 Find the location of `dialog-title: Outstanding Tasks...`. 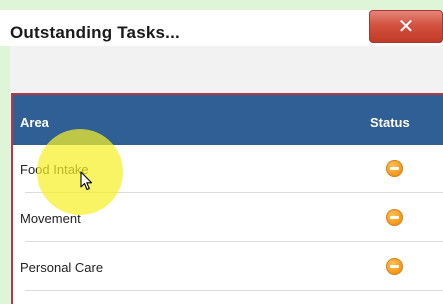

dialog-title: Outstanding Tasks... is located at coordinates (95, 32).